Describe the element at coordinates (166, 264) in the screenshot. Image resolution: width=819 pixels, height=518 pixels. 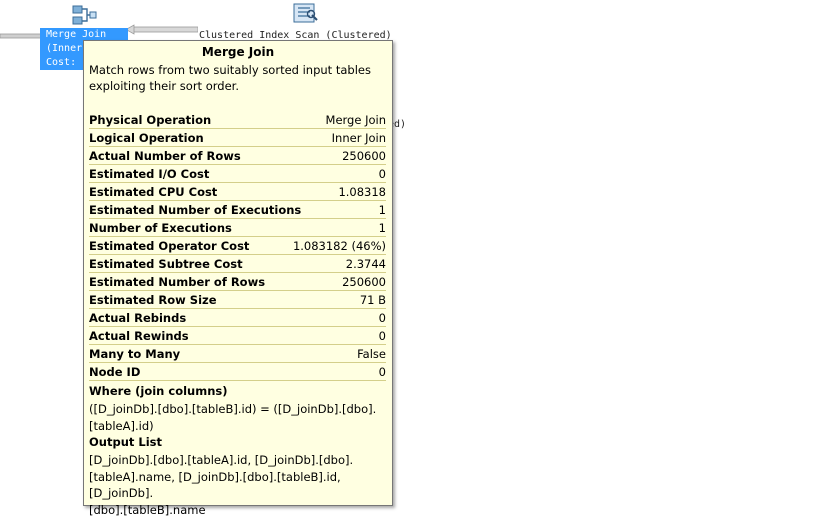
I see `property-label: Estimated Subtree Cost` at that location.